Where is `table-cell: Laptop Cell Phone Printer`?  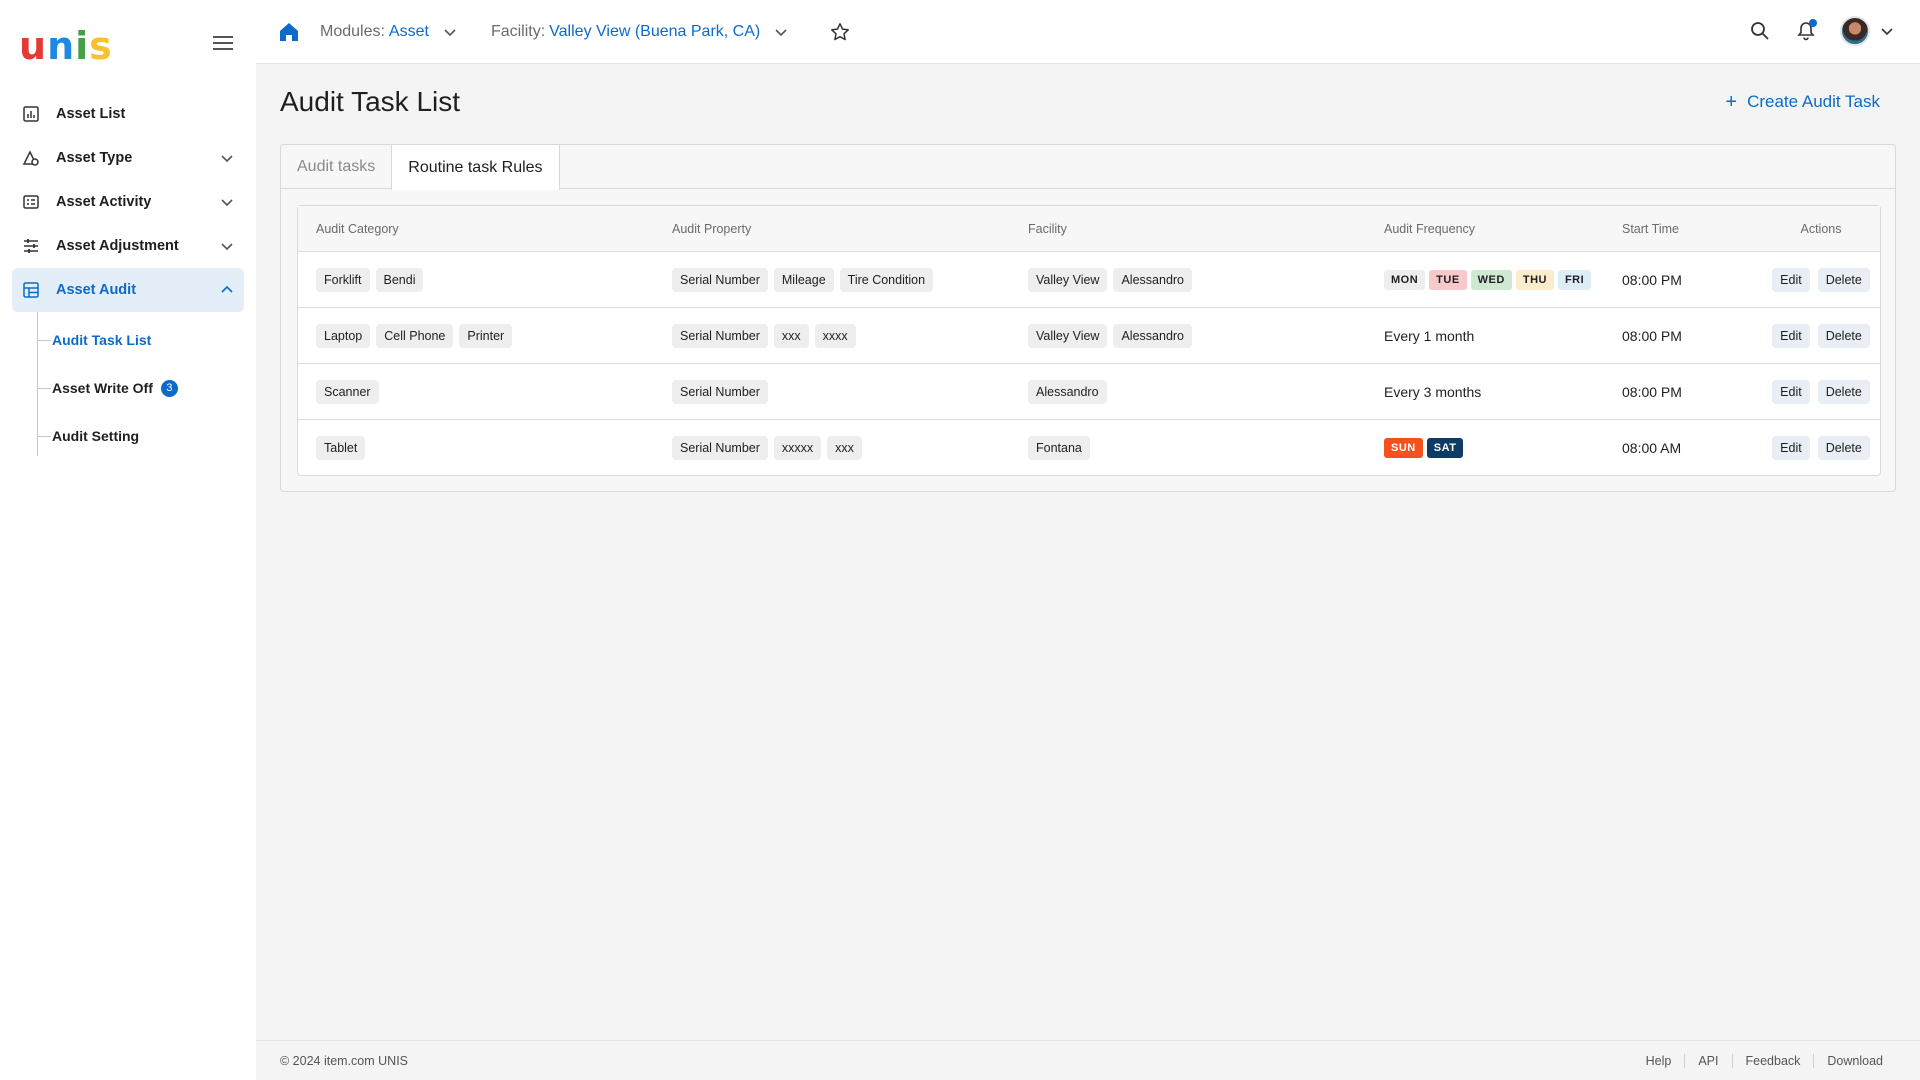
table-cell: Laptop Cell Phone Printer is located at coordinates (476, 335).